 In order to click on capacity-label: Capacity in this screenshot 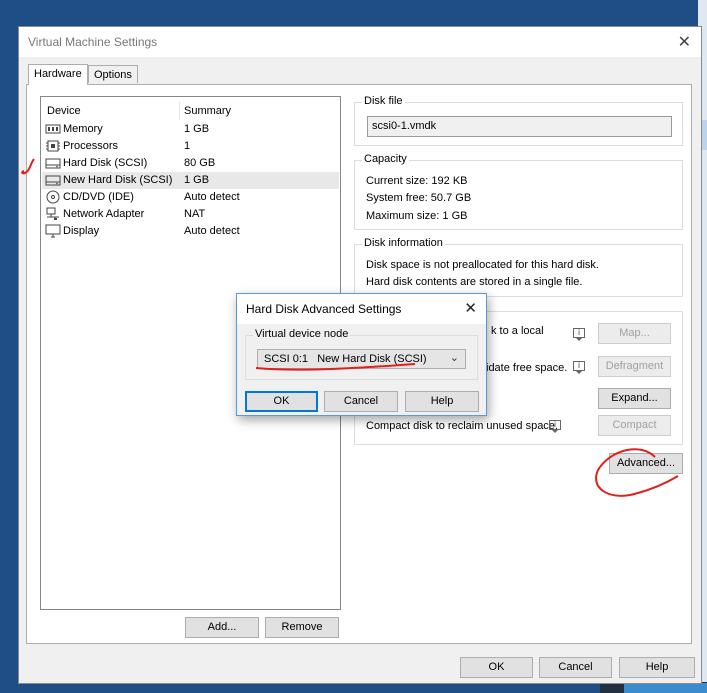, I will do `click(385, 159)`.